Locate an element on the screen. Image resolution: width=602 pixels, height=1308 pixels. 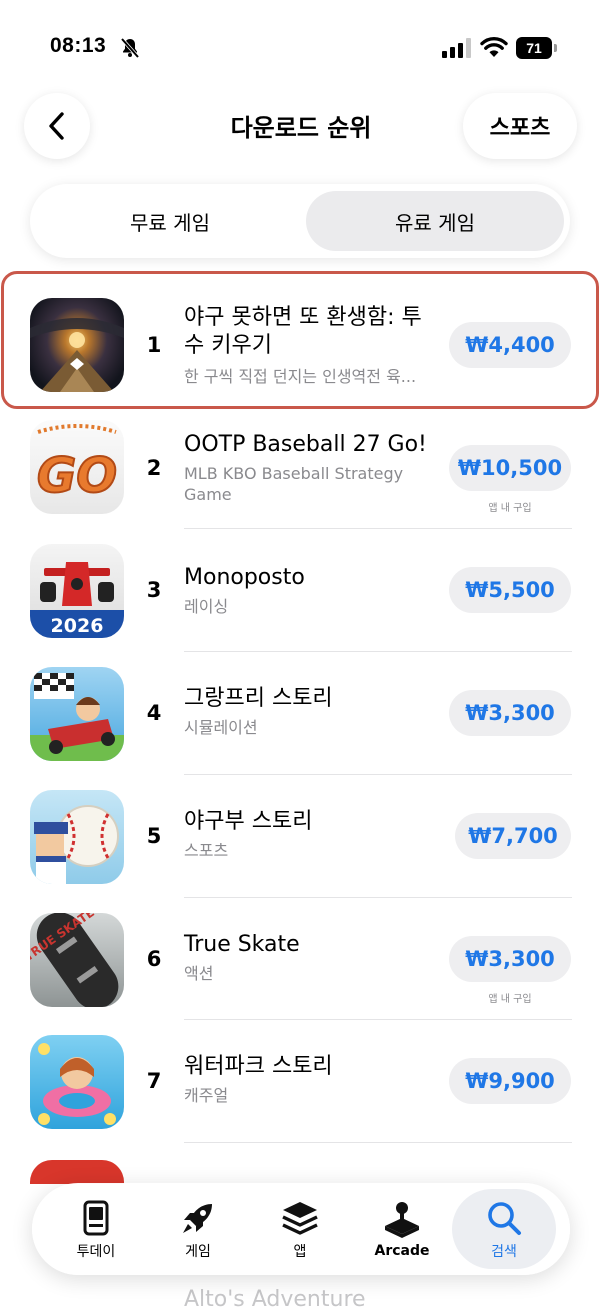
category-button: 스포츠 is located at coordinates (520, 126).